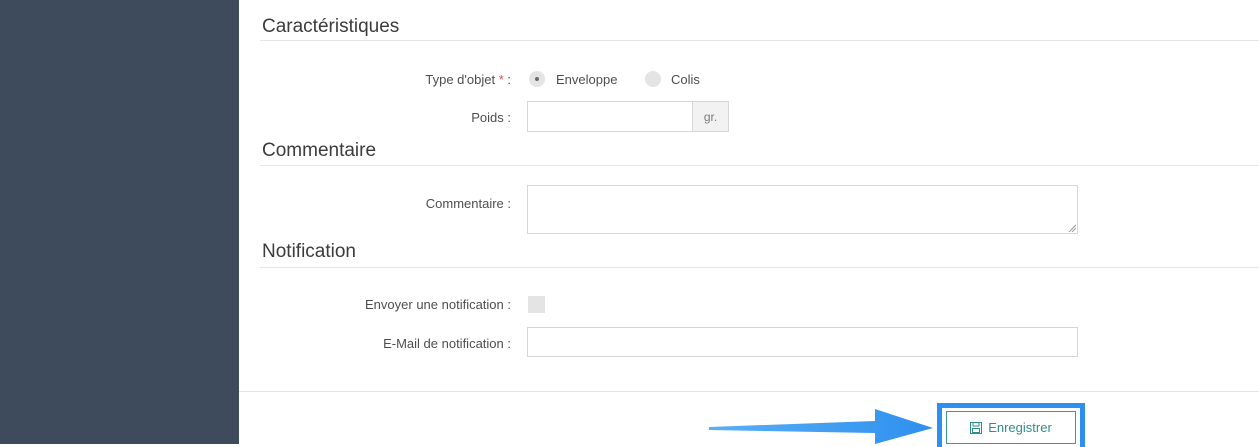 This screenshot has width=1259, height=447. I want to click on radio-colis, so click(653, 79).